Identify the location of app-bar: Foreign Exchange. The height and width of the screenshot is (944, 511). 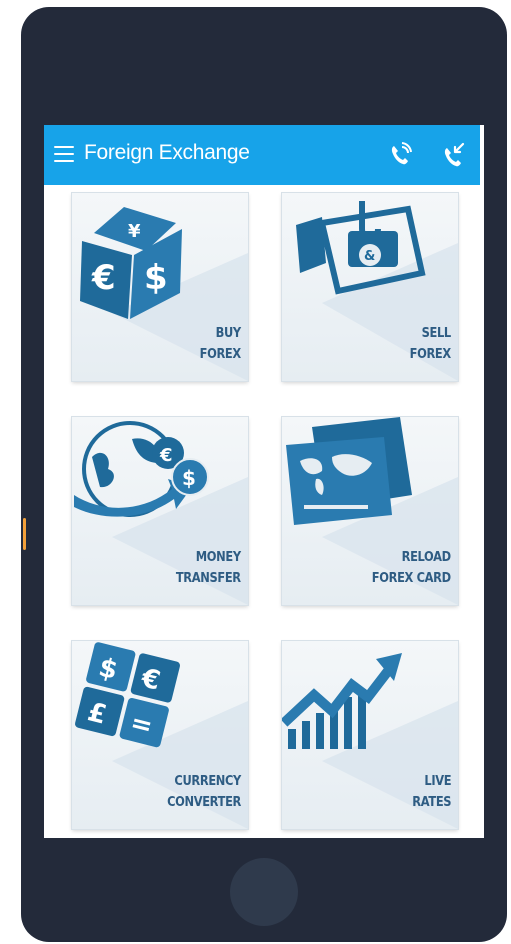
(262, 155).